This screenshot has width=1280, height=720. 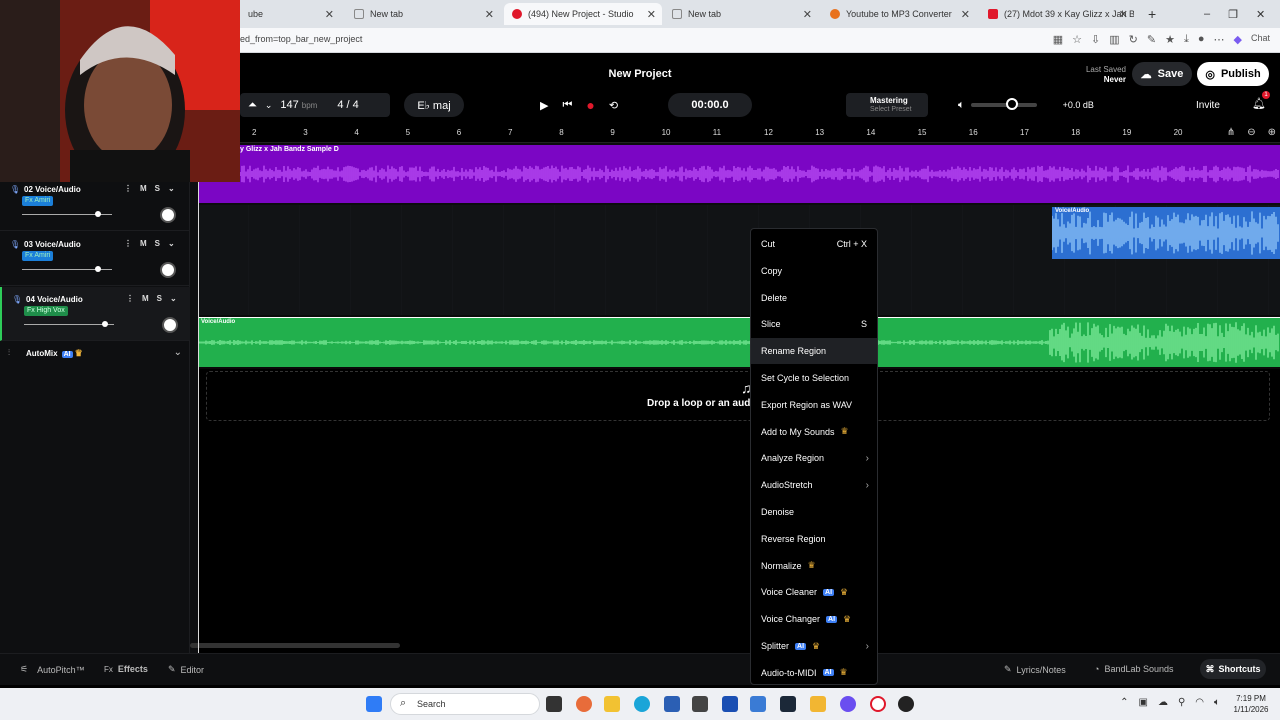 What do you see at coordinates (899, 14) in the screenshot?
I see `browser-tab: Youtube to MP3 Converter ✕` at bounding box center [899, 14].